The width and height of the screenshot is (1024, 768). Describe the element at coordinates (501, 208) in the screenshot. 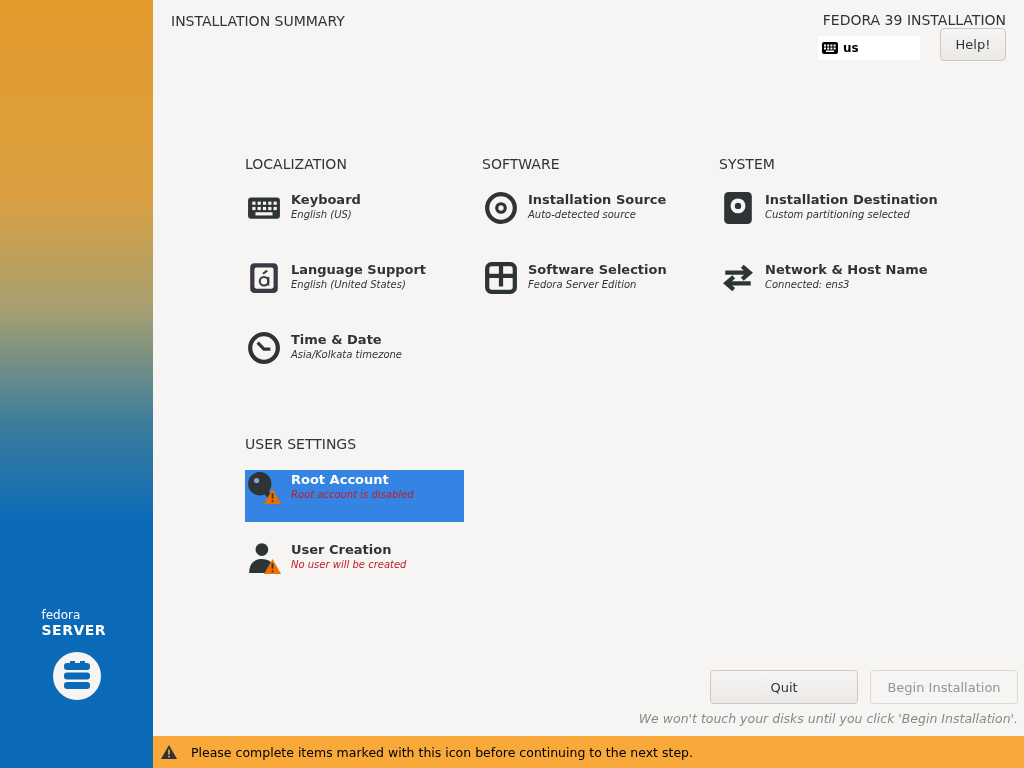

I see `disc-icon` at that location.